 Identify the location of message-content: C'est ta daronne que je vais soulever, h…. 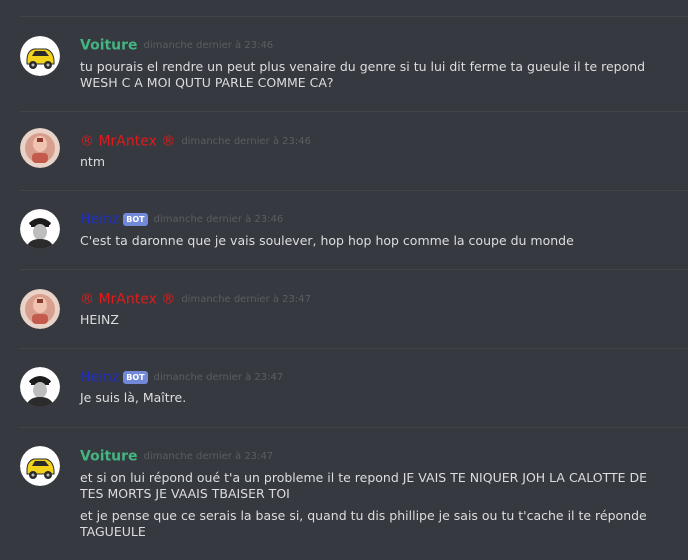
(374, 241).